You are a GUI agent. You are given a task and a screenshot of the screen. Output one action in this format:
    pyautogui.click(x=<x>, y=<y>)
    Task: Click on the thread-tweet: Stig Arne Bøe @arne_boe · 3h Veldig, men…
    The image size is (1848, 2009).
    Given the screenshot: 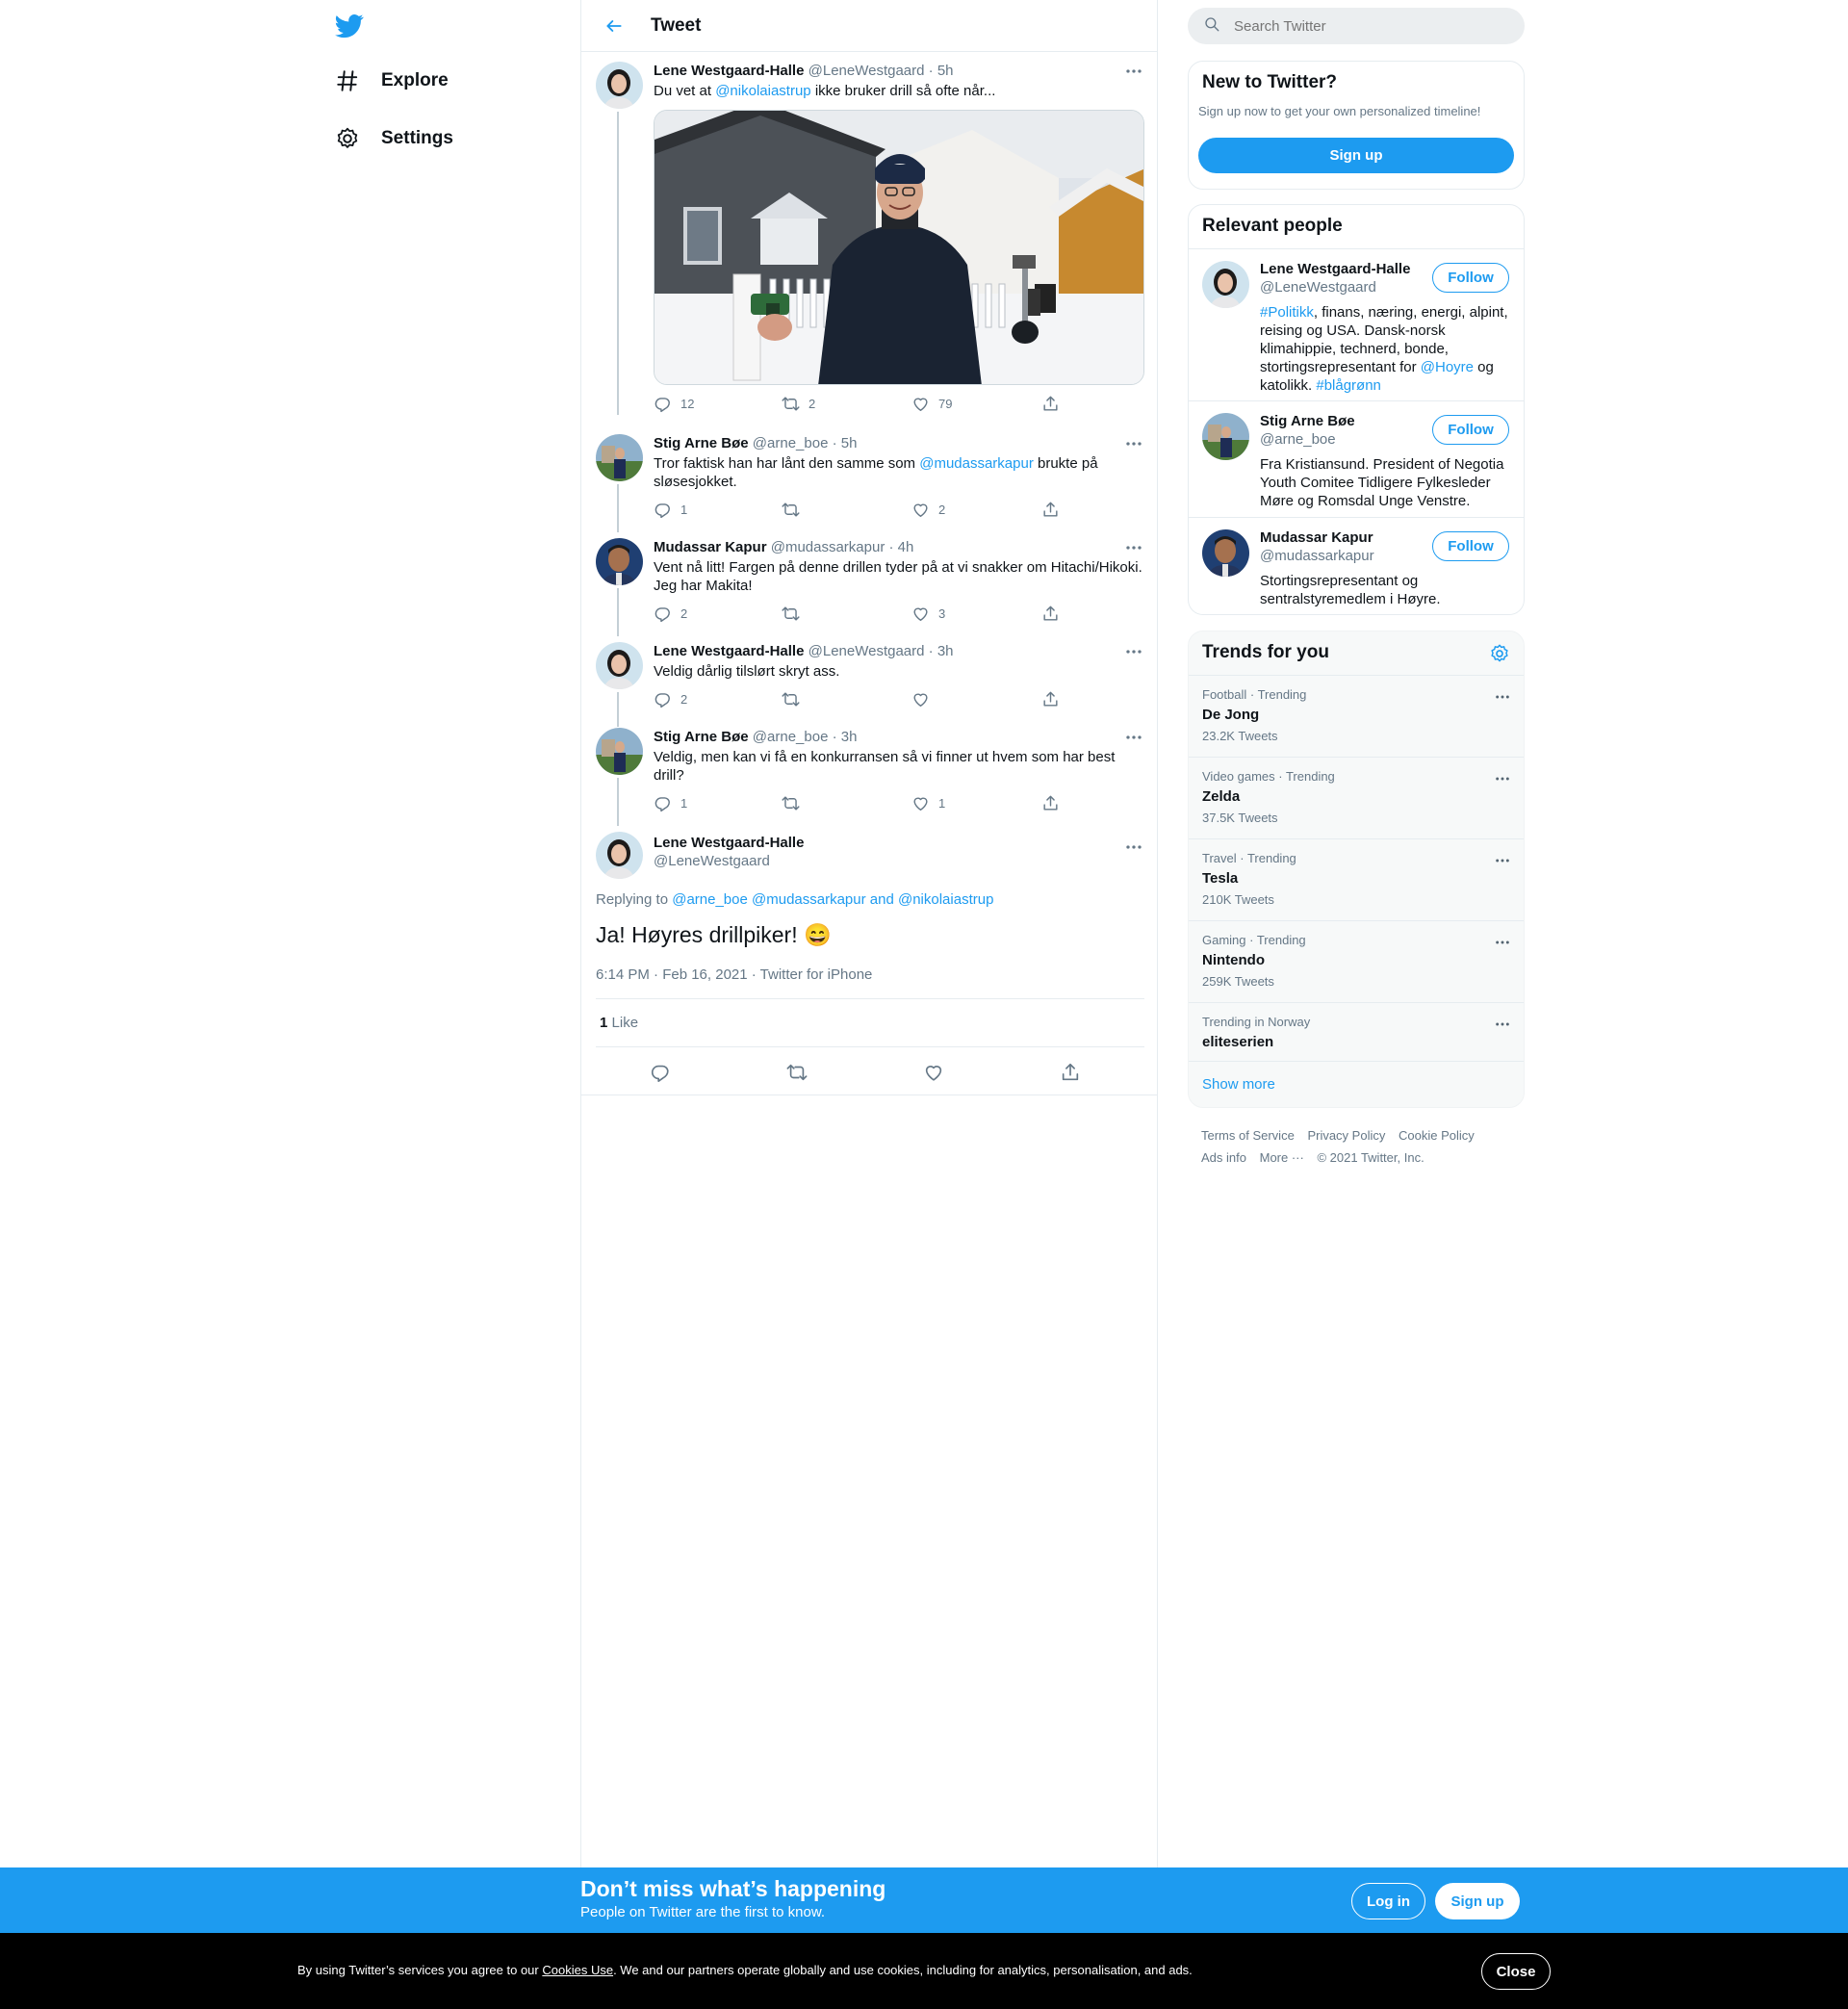 What is the action you would take?
    pyautogui.click(x=870, y=777)
    